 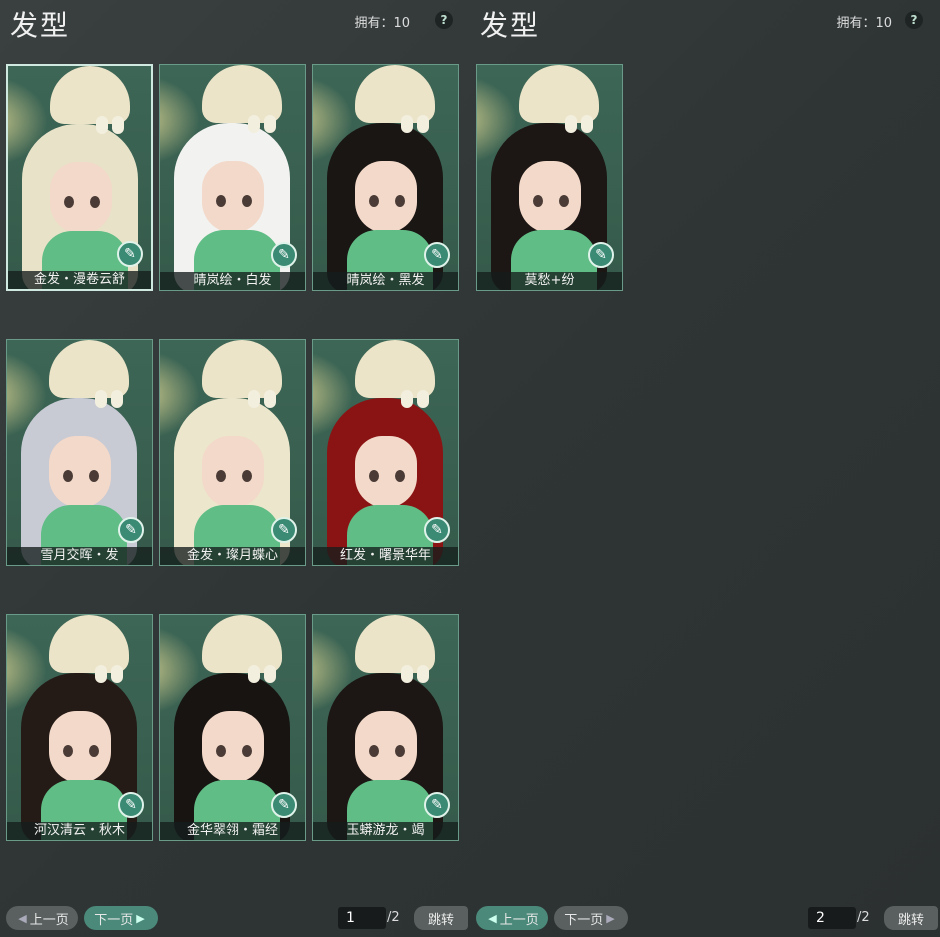 I want to click on hairstyle-name: 红发・曙景华年, so click(x=385, y=556).